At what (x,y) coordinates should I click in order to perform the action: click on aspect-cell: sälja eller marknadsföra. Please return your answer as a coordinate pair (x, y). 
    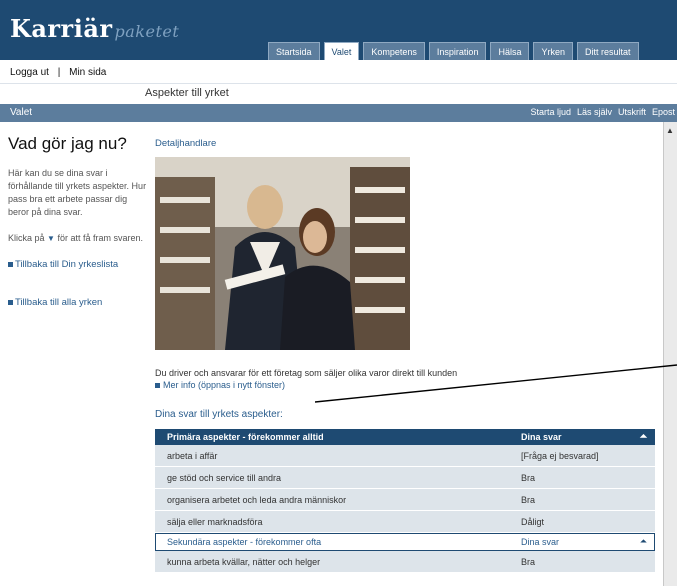
    Looking at the image, I should click on (215, 522).